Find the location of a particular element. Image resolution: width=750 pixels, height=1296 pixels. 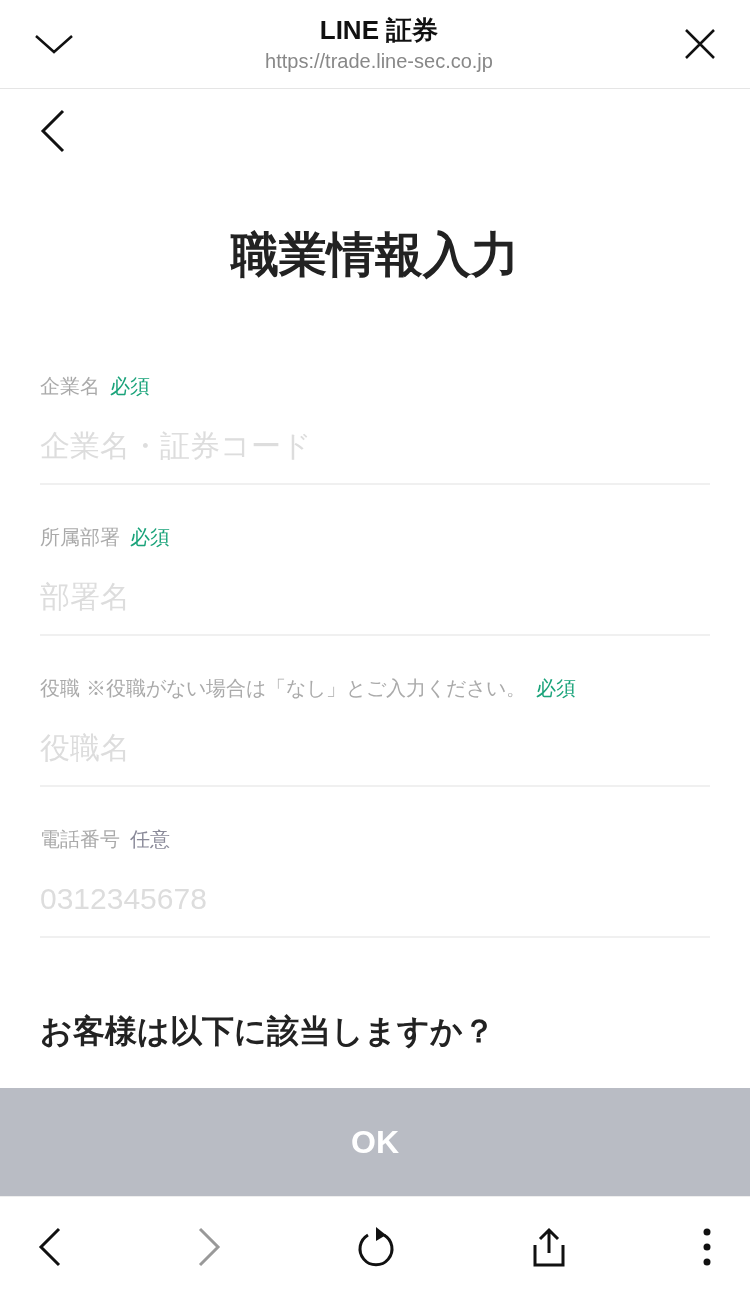

page-title: LINE 証券 is located at coordinates (379, 30).